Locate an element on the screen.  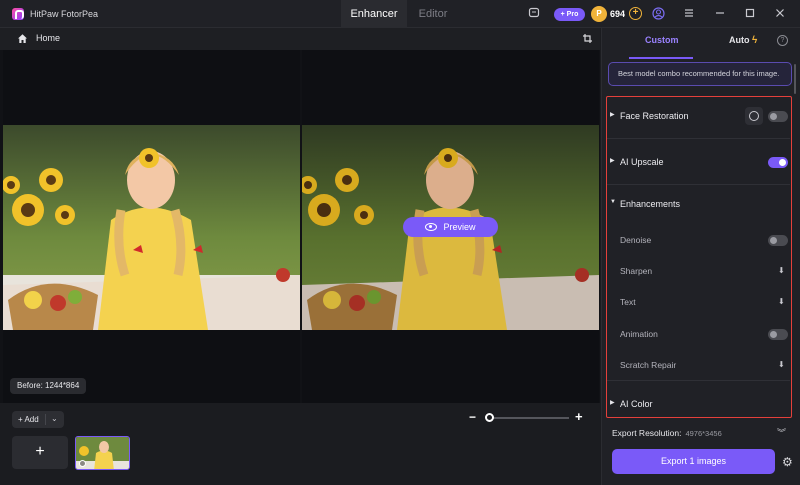
home-link: Home is located at coordinates (48, 38).